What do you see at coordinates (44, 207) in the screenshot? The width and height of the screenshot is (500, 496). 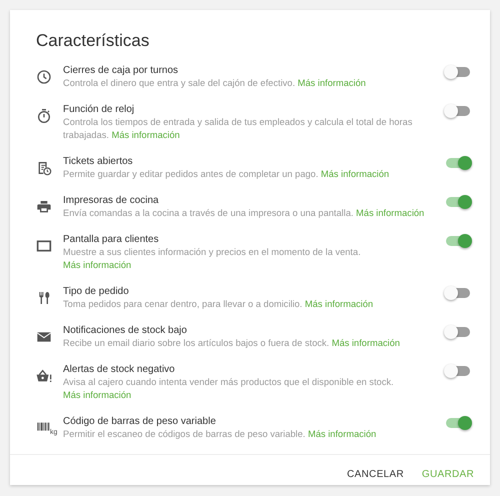 I see `printer-icon` at bounding box center [44, 207].